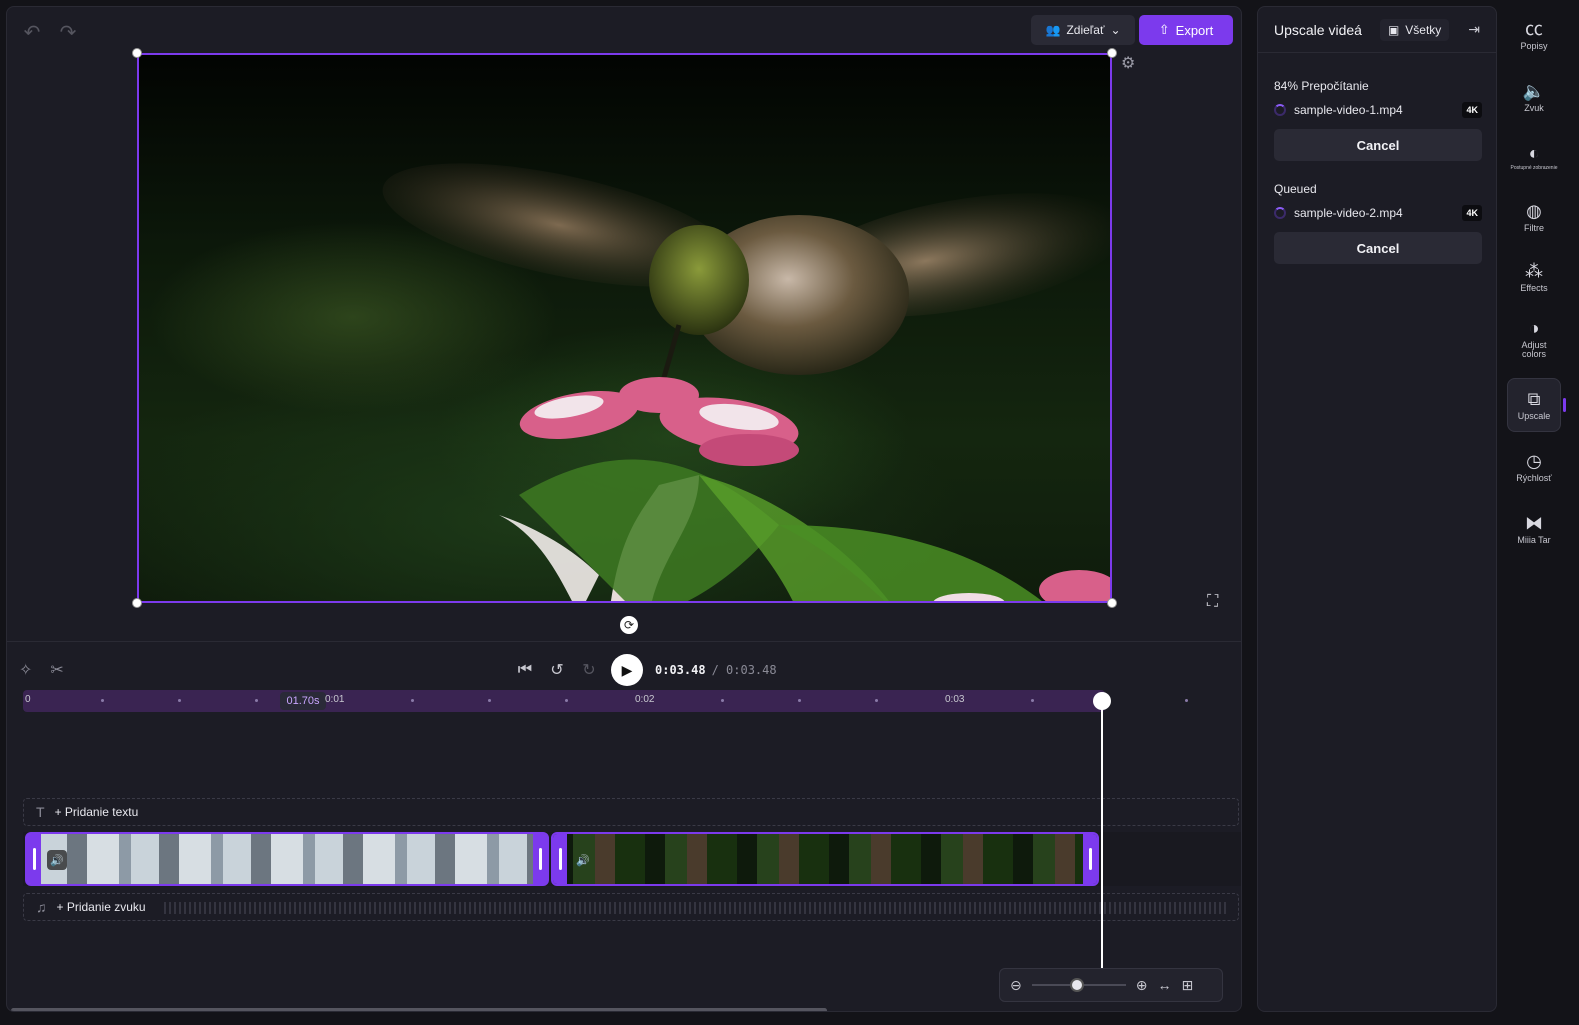 This screenshot has height=1025, width=1579. I want to click on playhead-line, so click(1102, 852).